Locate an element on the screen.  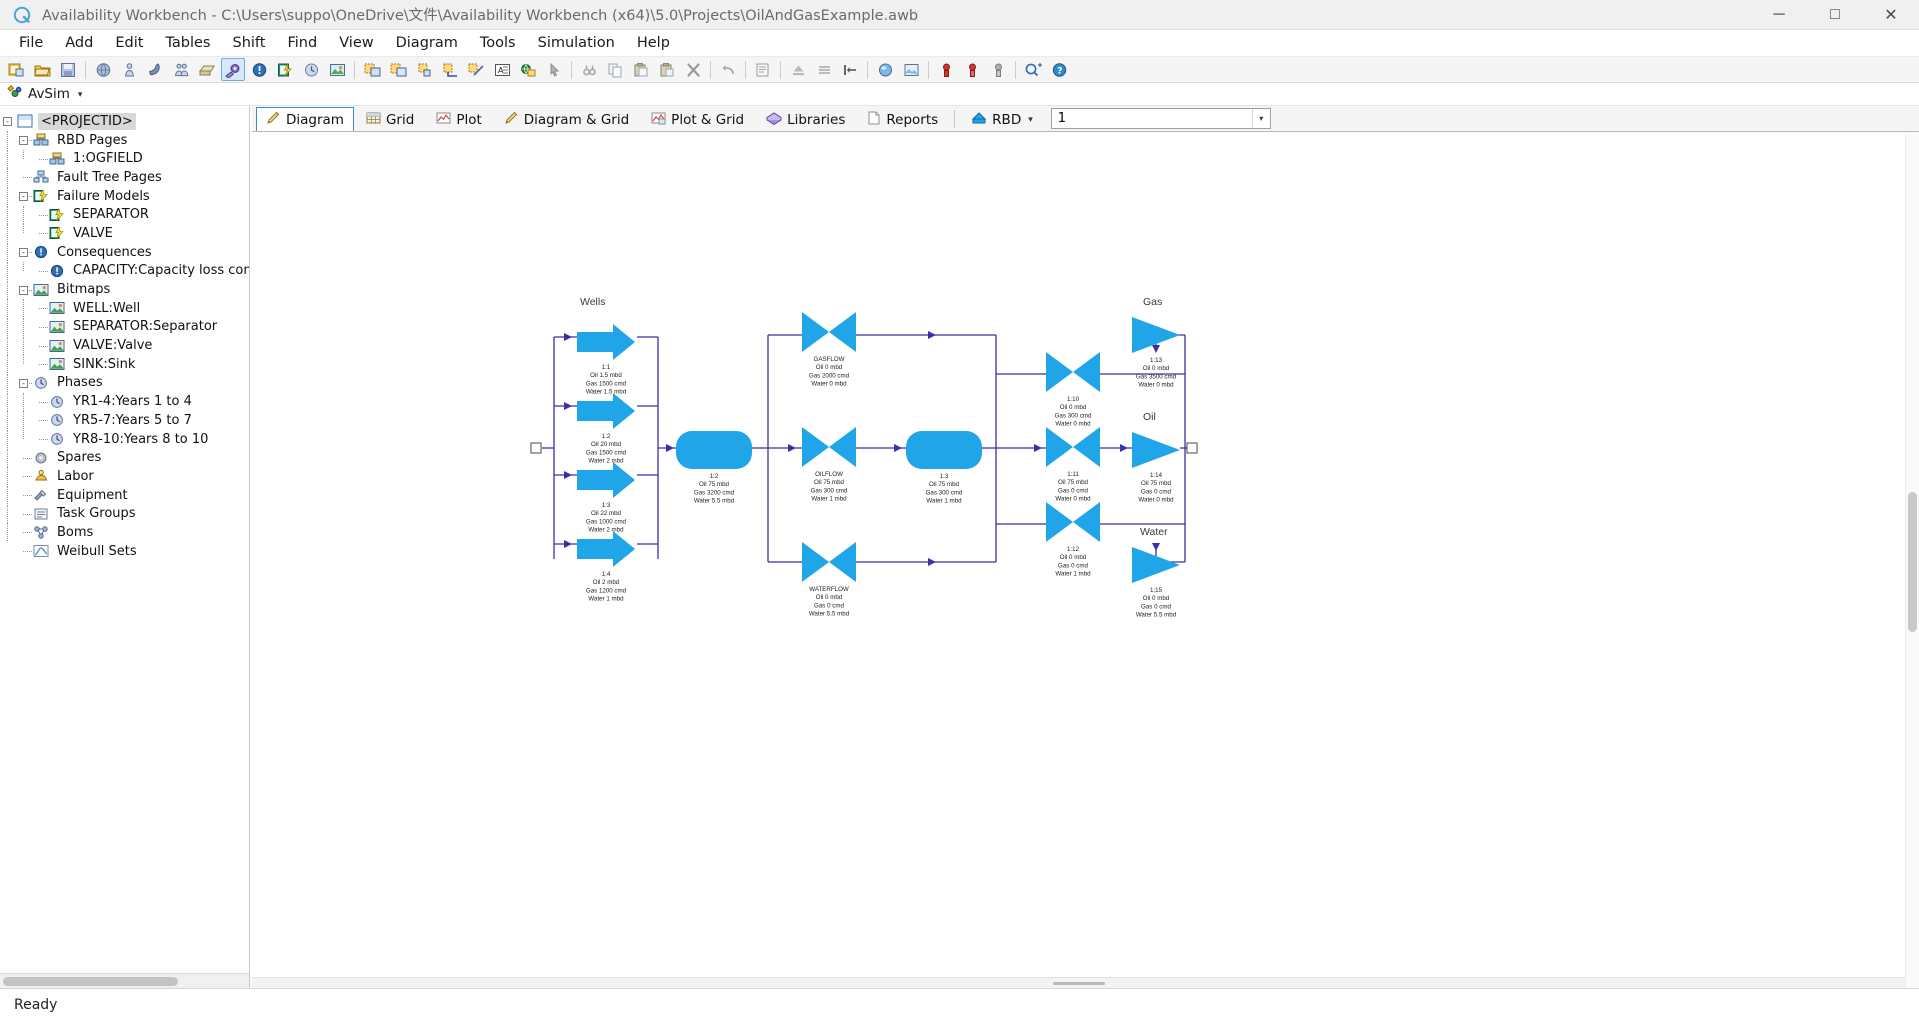
tree-item-weibull-sets: Weibull Sets is located at coordinates (124, 551).